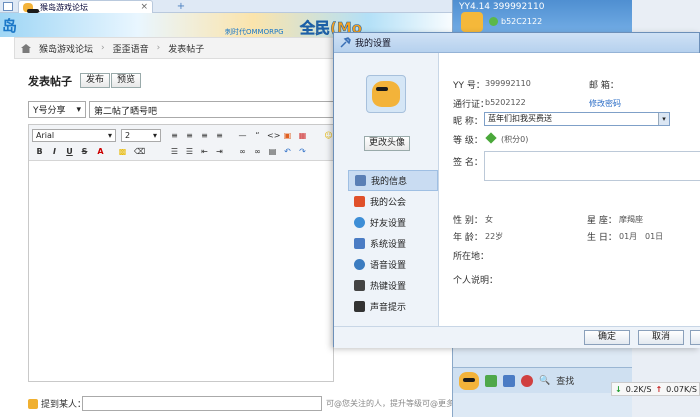 Image resolution: width=700 pixels, height=417 pixels. What do you see at coordinates (181, 6) in the screenshot?
I see `new-tab-icon: +` at bounding box center [181, 6].